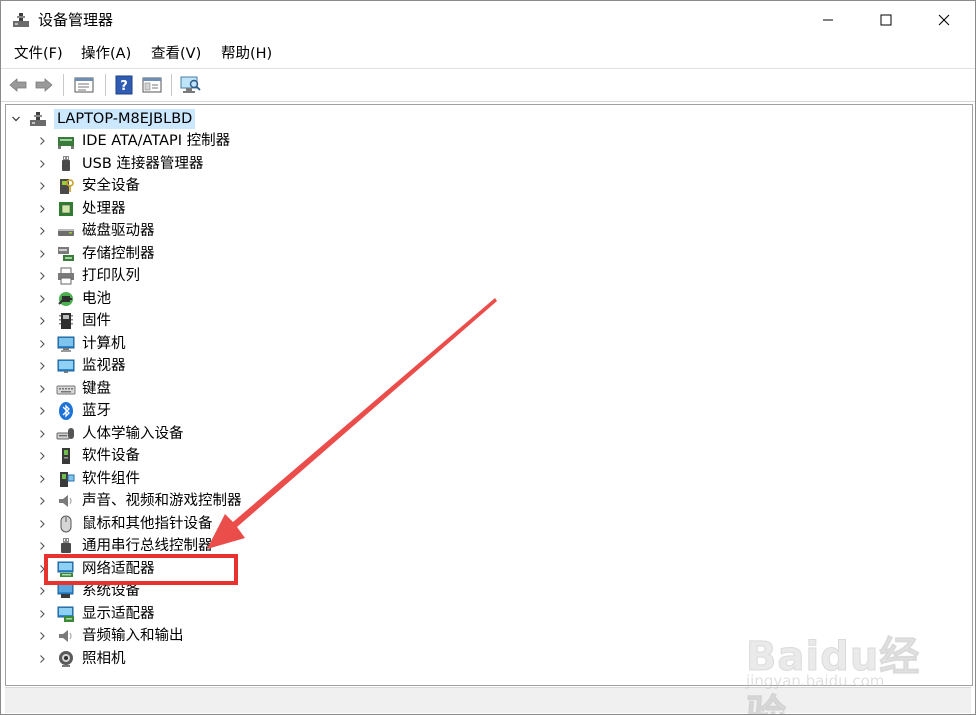 Image resolution: width=976 pixels, height=715 pixels. What do you see at coordinates (352, 423) in the screenshot?
I see `annotation-arrow` at bounding box center [352, 423].